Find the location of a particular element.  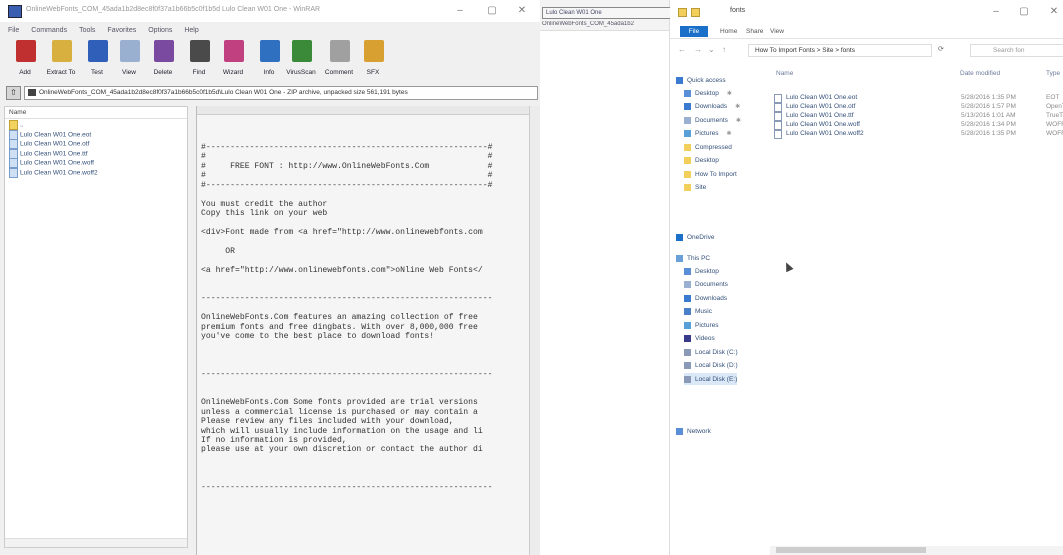

nav-item-music: Music is located at coordinates (698, 312).